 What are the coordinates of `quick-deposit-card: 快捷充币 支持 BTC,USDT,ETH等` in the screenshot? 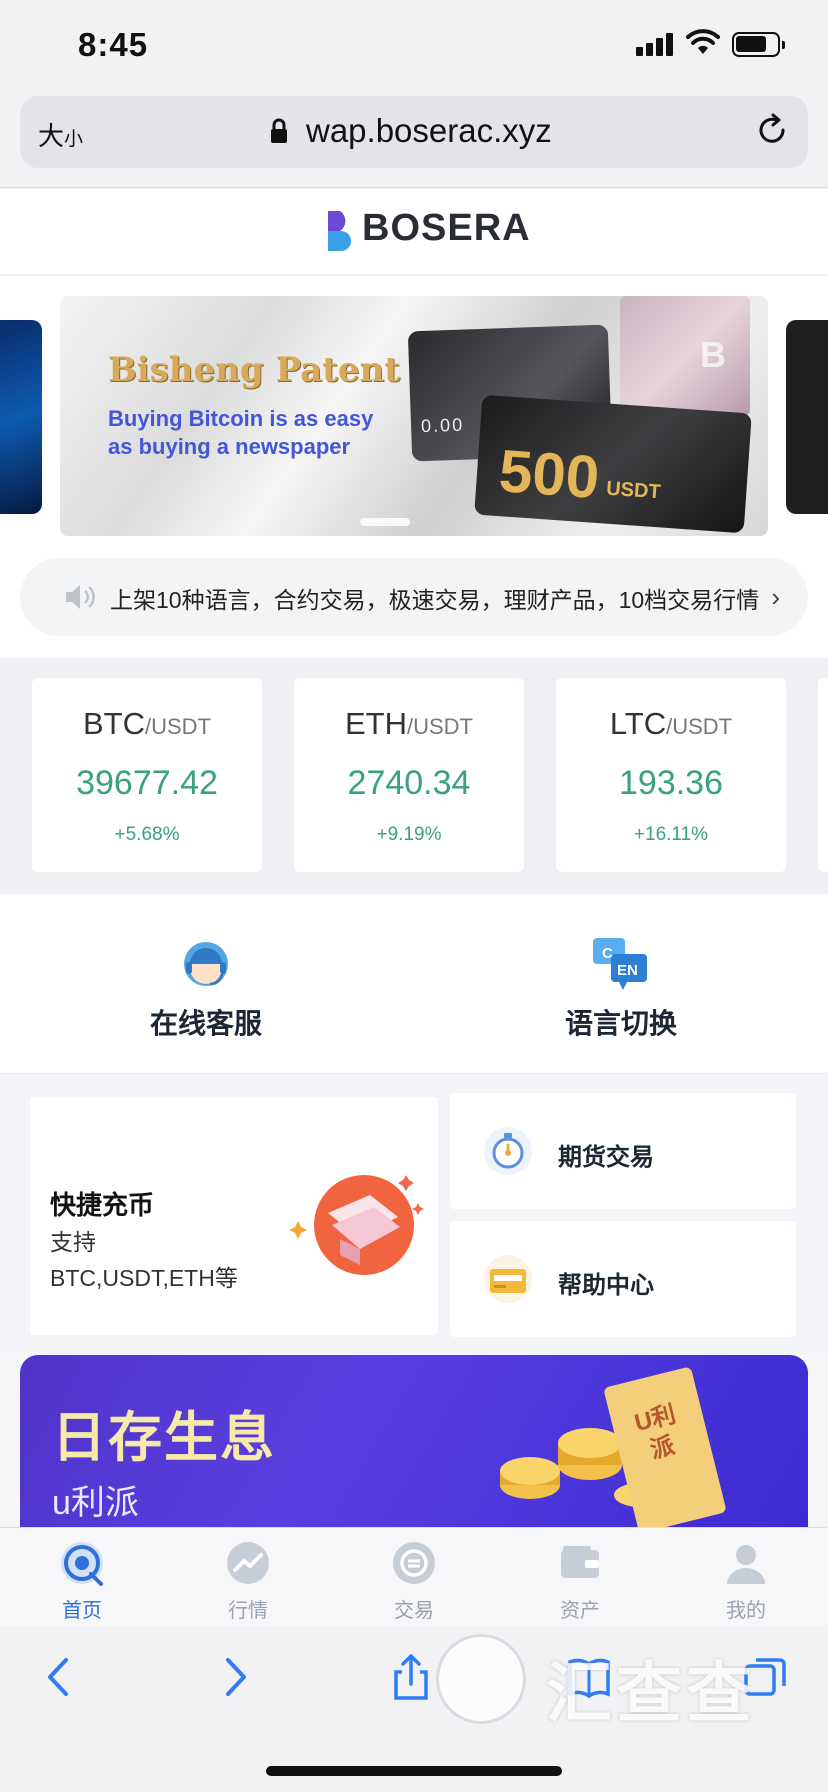 It's located at (234, 1216).